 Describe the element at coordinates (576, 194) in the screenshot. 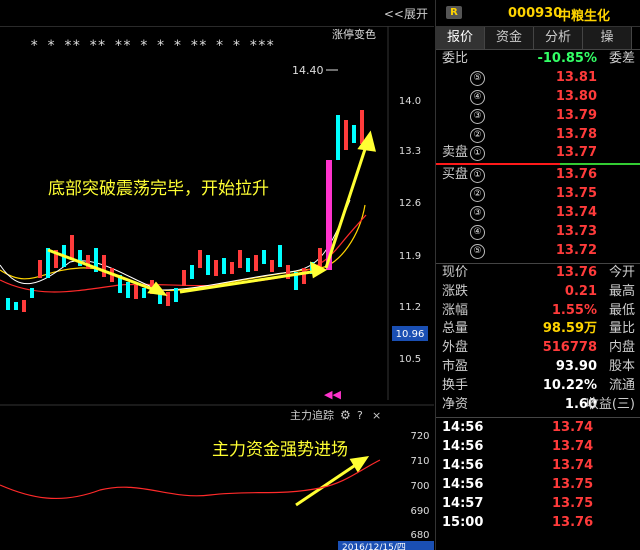

I see `buy-price: 13.75` at that location.